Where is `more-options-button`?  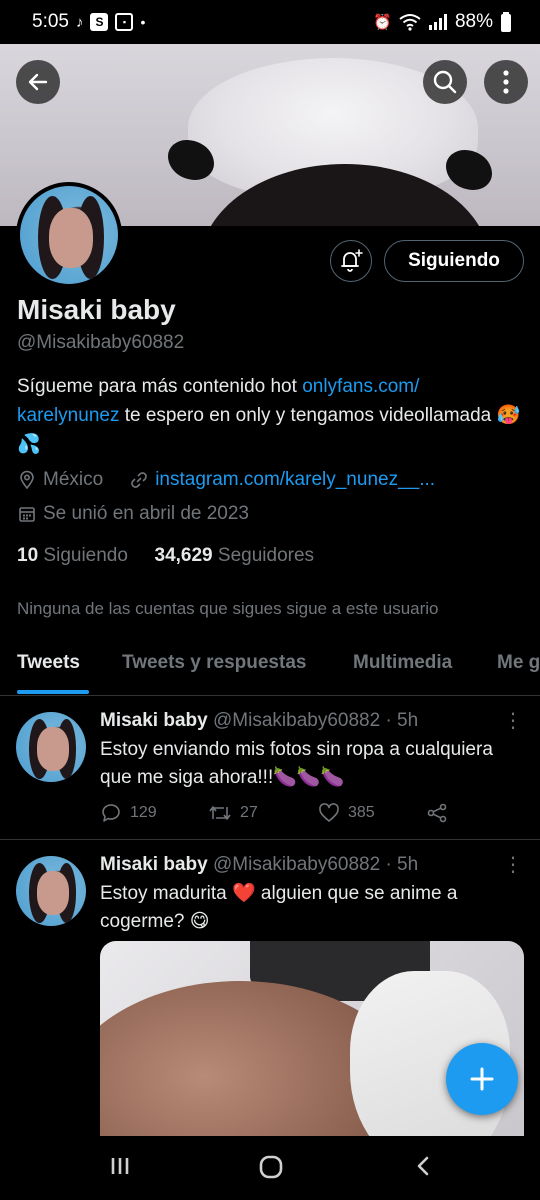
more-options-button is located at coordinates (506, 82).